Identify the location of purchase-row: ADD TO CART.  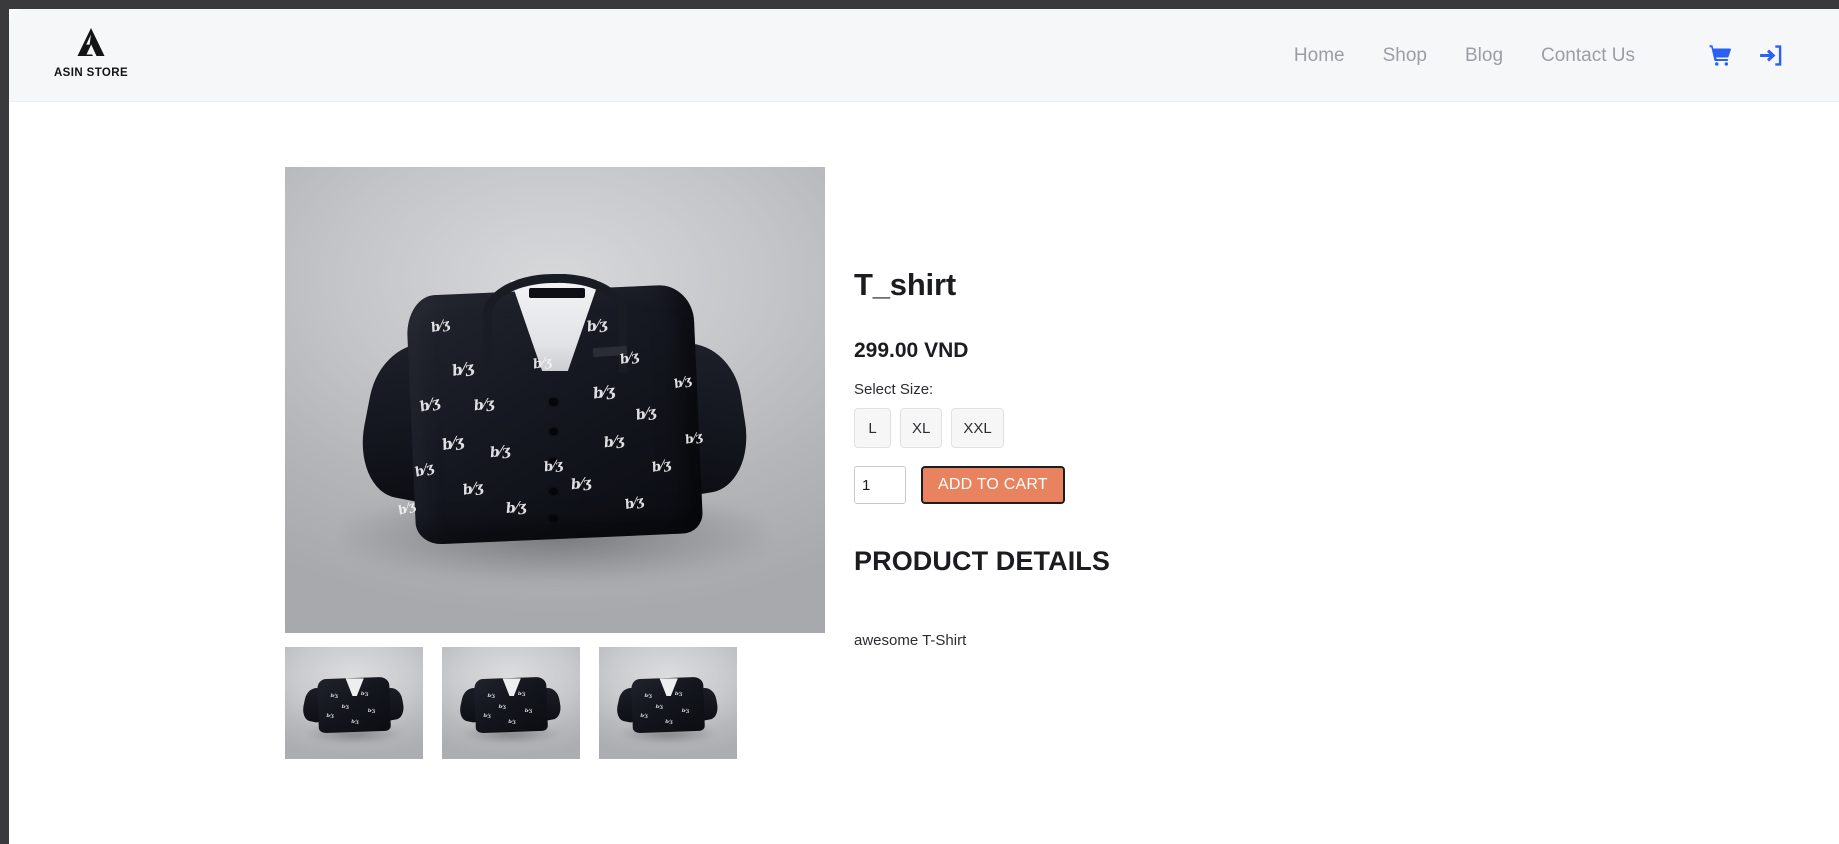
(1204, 485).